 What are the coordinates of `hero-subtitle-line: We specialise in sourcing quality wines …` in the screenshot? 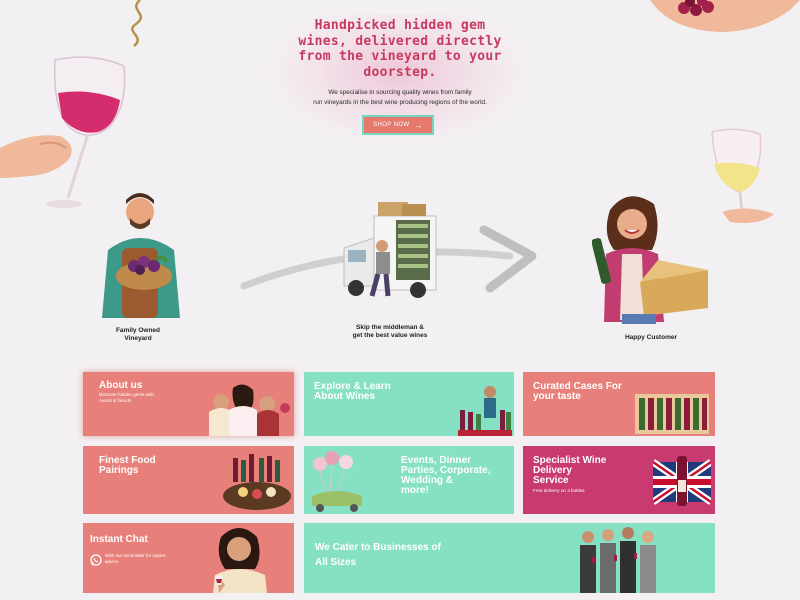 It's located at (400, 92).